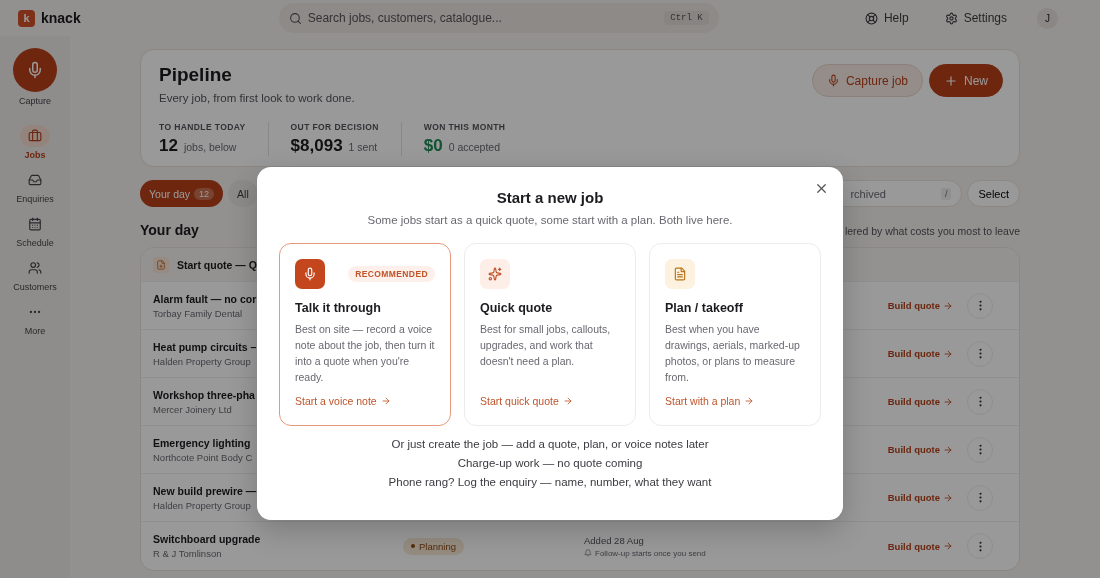  I want to click on stat-note: 1 sent, so click(363, 147).